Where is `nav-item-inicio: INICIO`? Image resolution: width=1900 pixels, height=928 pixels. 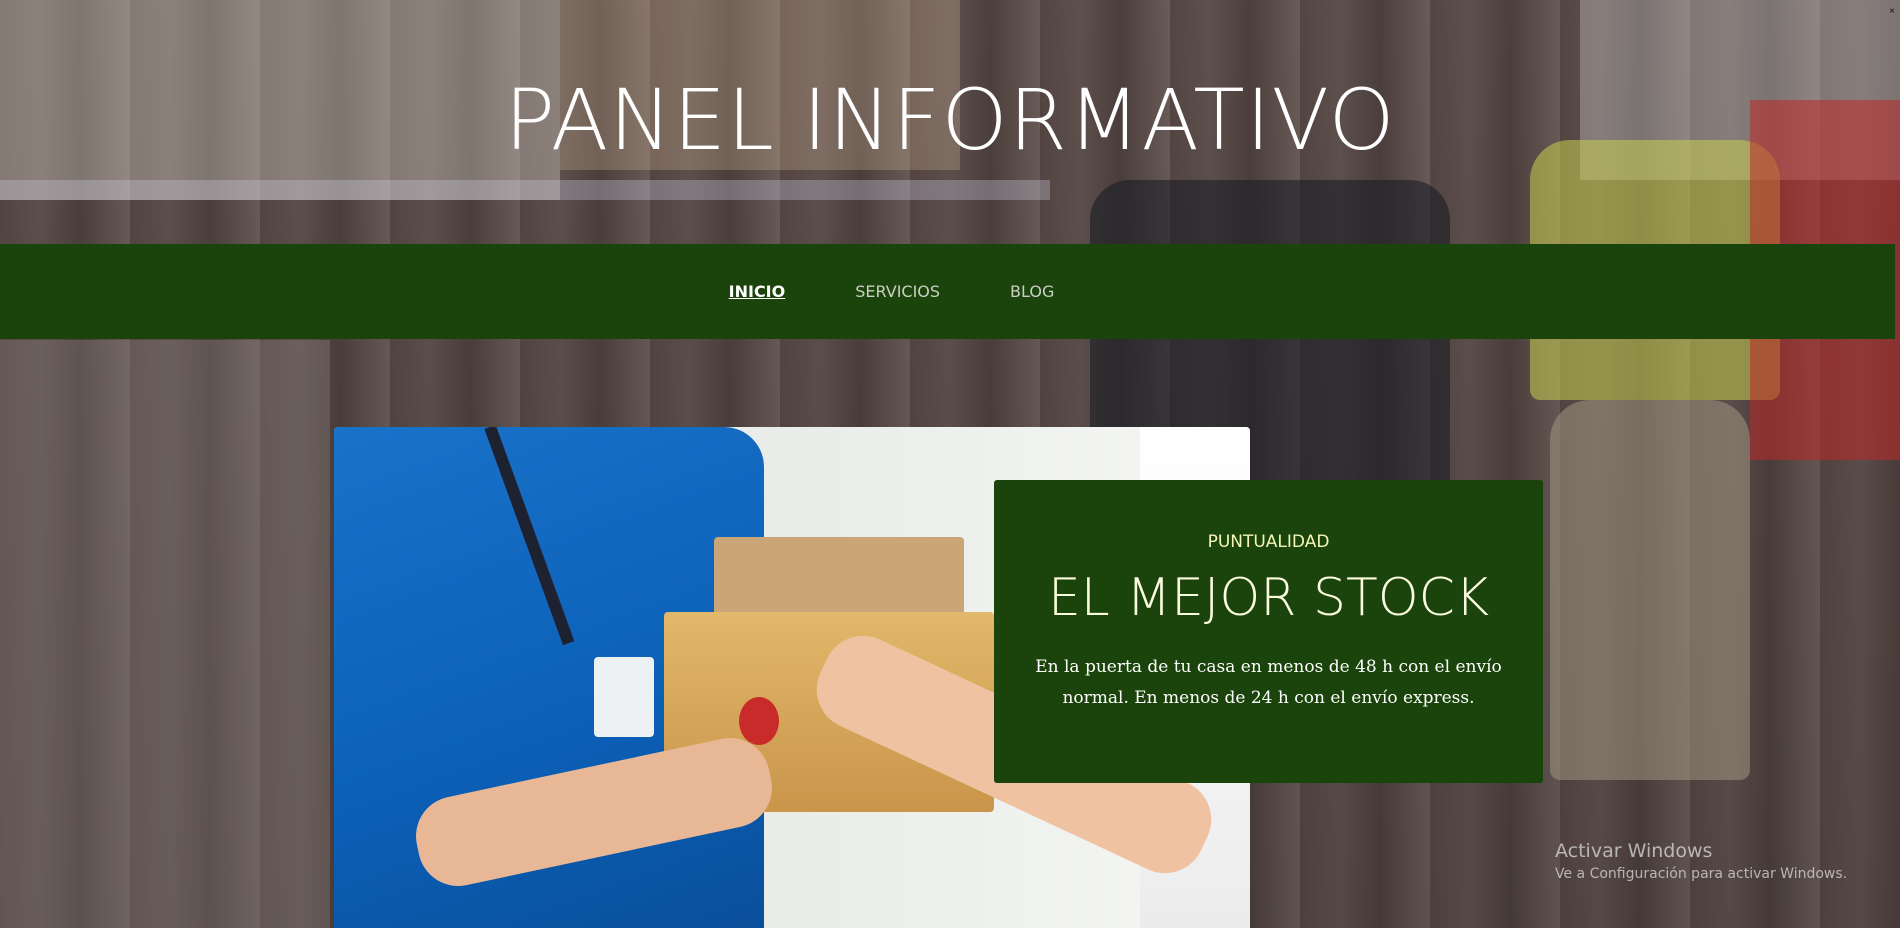
nav-item-inicio: INICIO is located at coordinates (757, 291).